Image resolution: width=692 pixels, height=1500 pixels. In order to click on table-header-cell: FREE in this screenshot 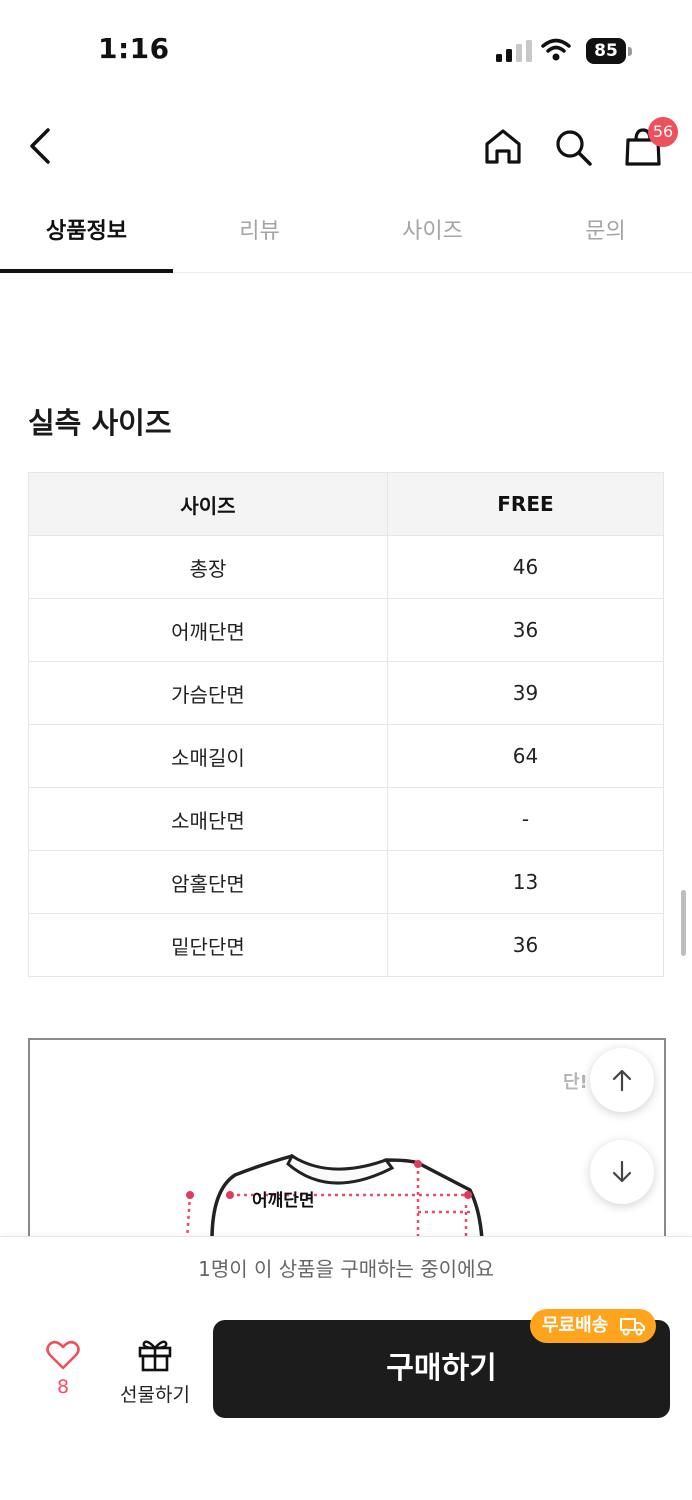, I will do `click(525, 504)`.